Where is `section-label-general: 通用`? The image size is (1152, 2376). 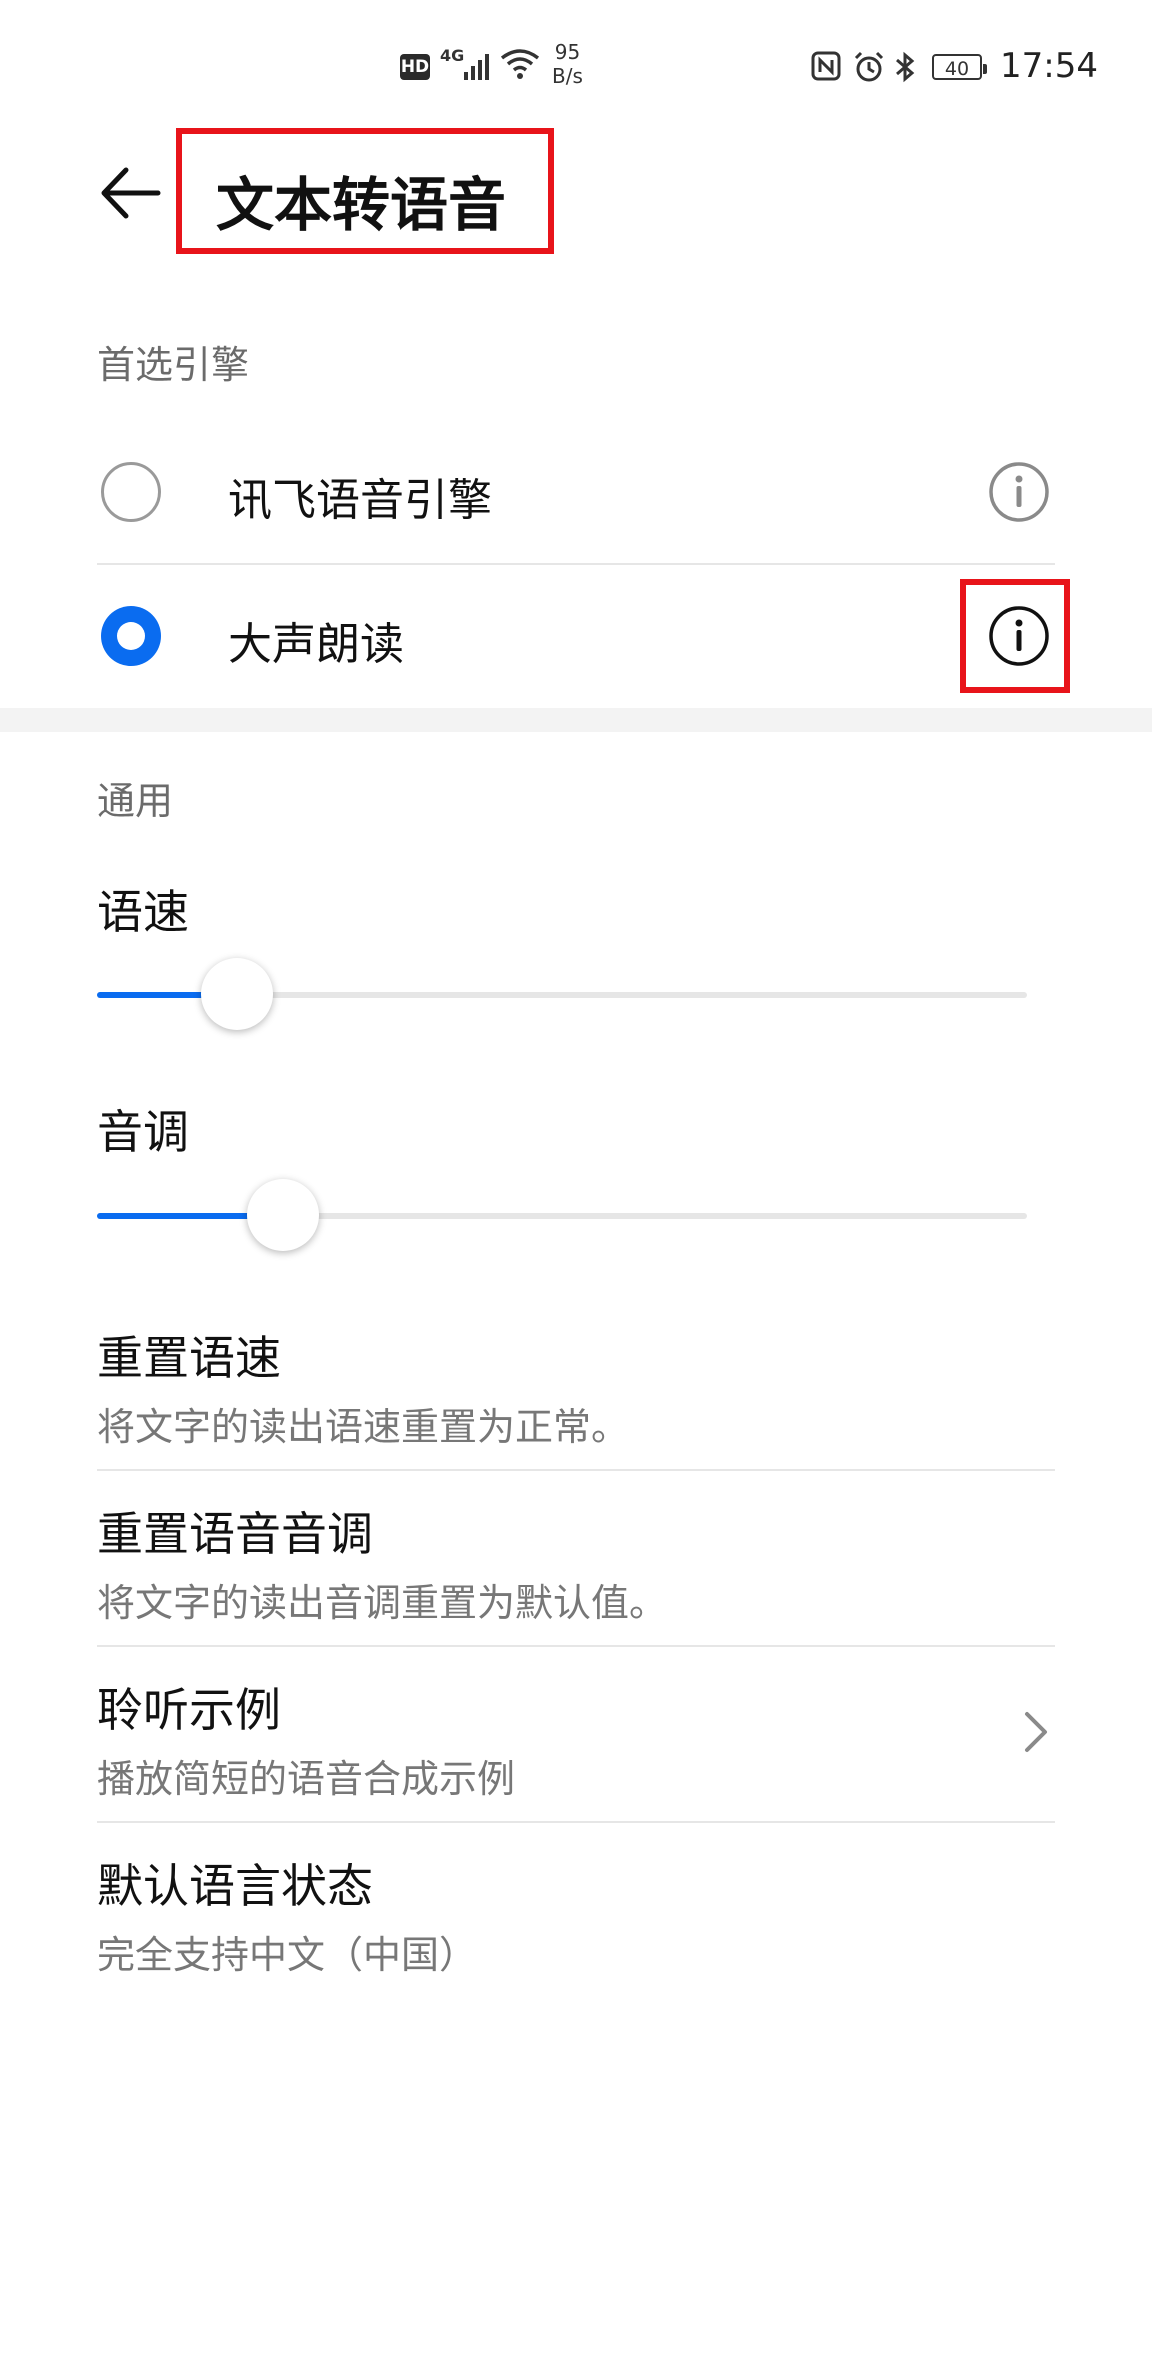 section-label-general: 通用 is located at coordinates (135, 801).